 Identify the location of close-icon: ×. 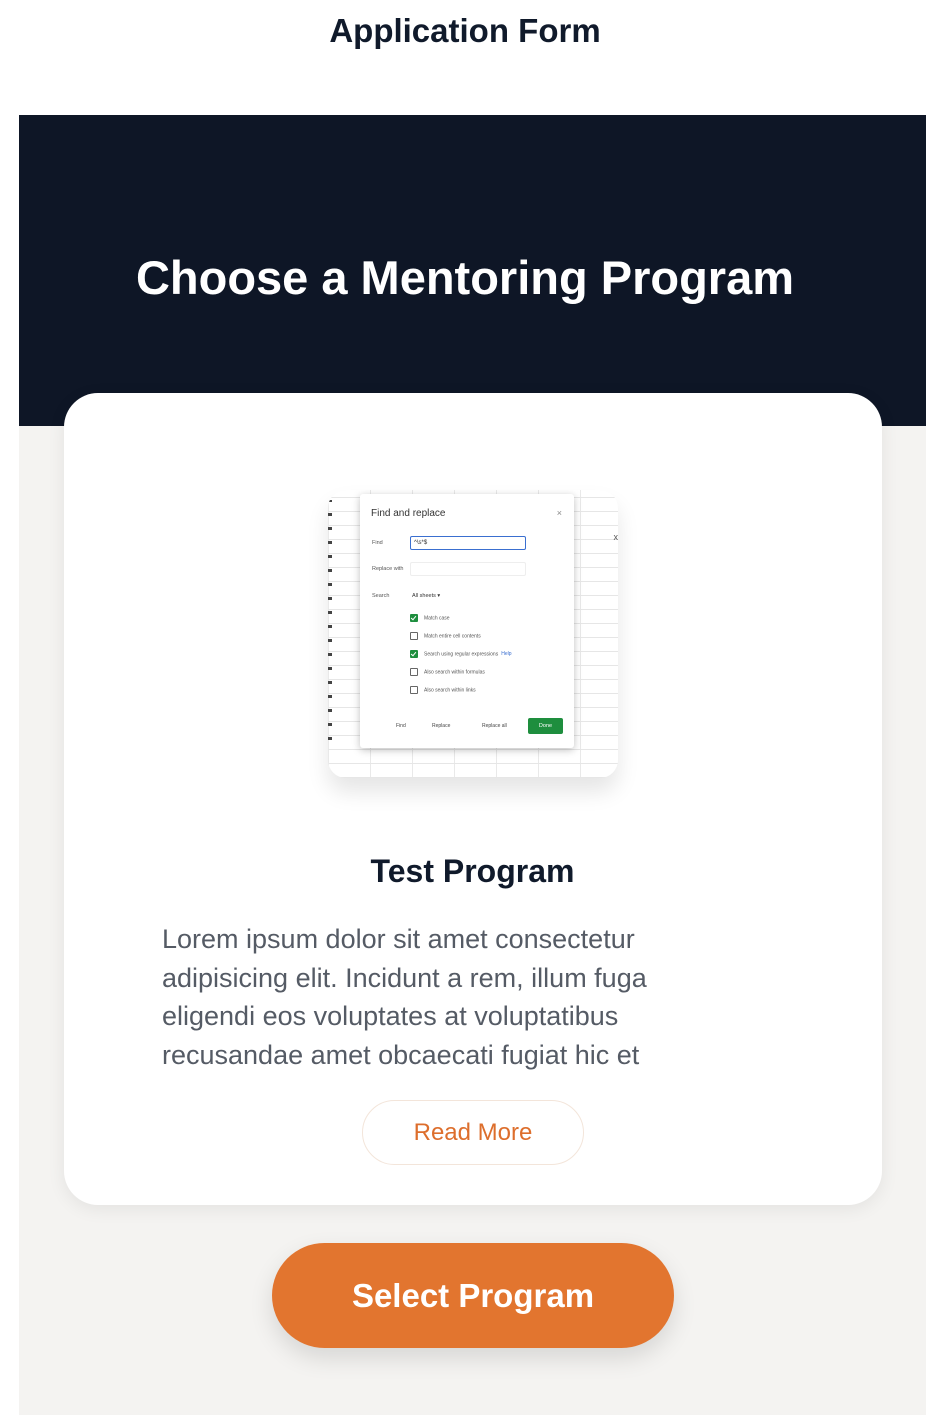
(559, 513).